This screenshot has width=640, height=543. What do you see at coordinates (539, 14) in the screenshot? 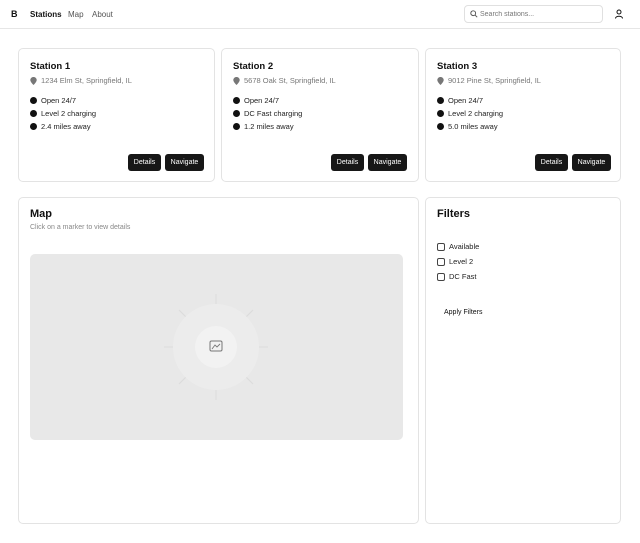
I see `search-input` at bounding box center [539, 14].